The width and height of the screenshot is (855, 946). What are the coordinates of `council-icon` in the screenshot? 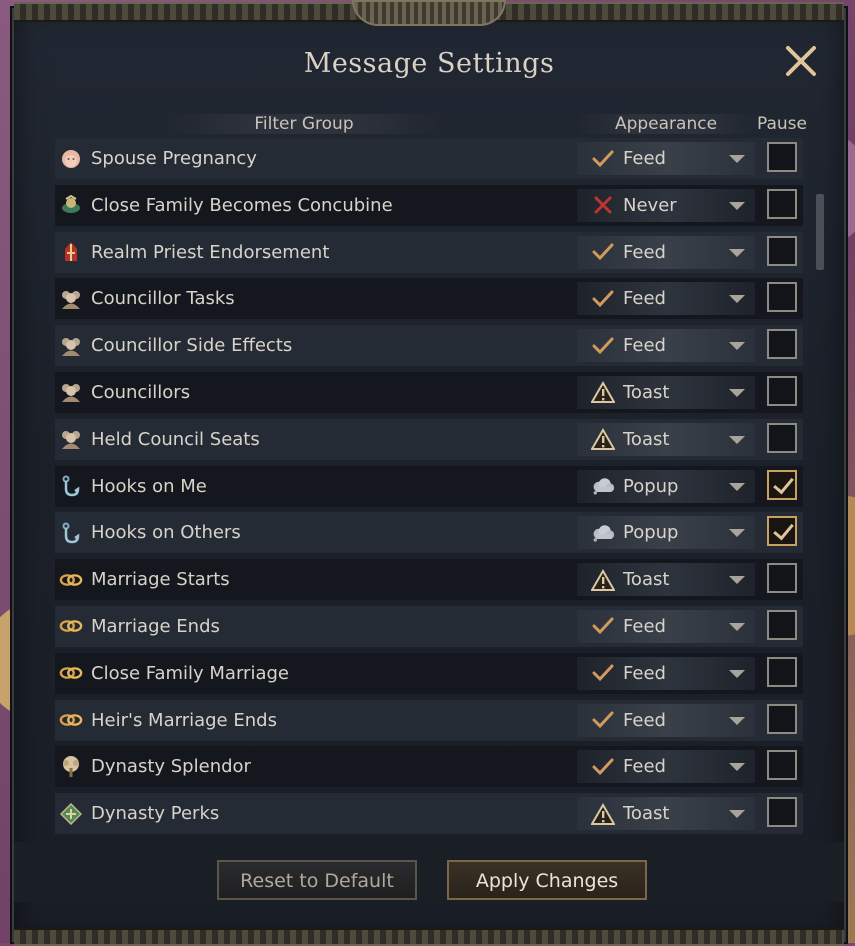 It's located at (71, 346).